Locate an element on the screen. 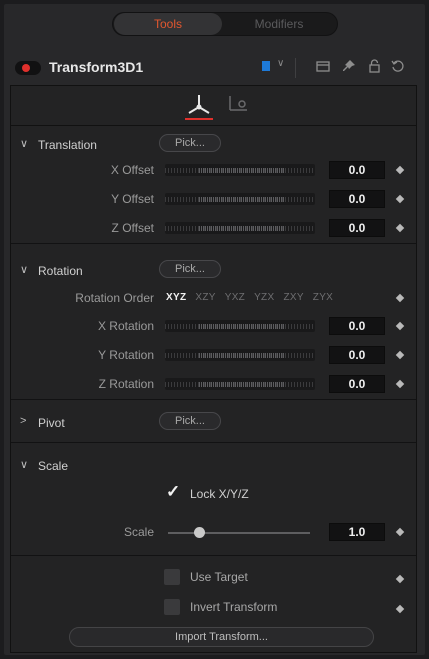 The height and width of the screenshot is (659, 429). window-icon is located at coordinates (323, 67).